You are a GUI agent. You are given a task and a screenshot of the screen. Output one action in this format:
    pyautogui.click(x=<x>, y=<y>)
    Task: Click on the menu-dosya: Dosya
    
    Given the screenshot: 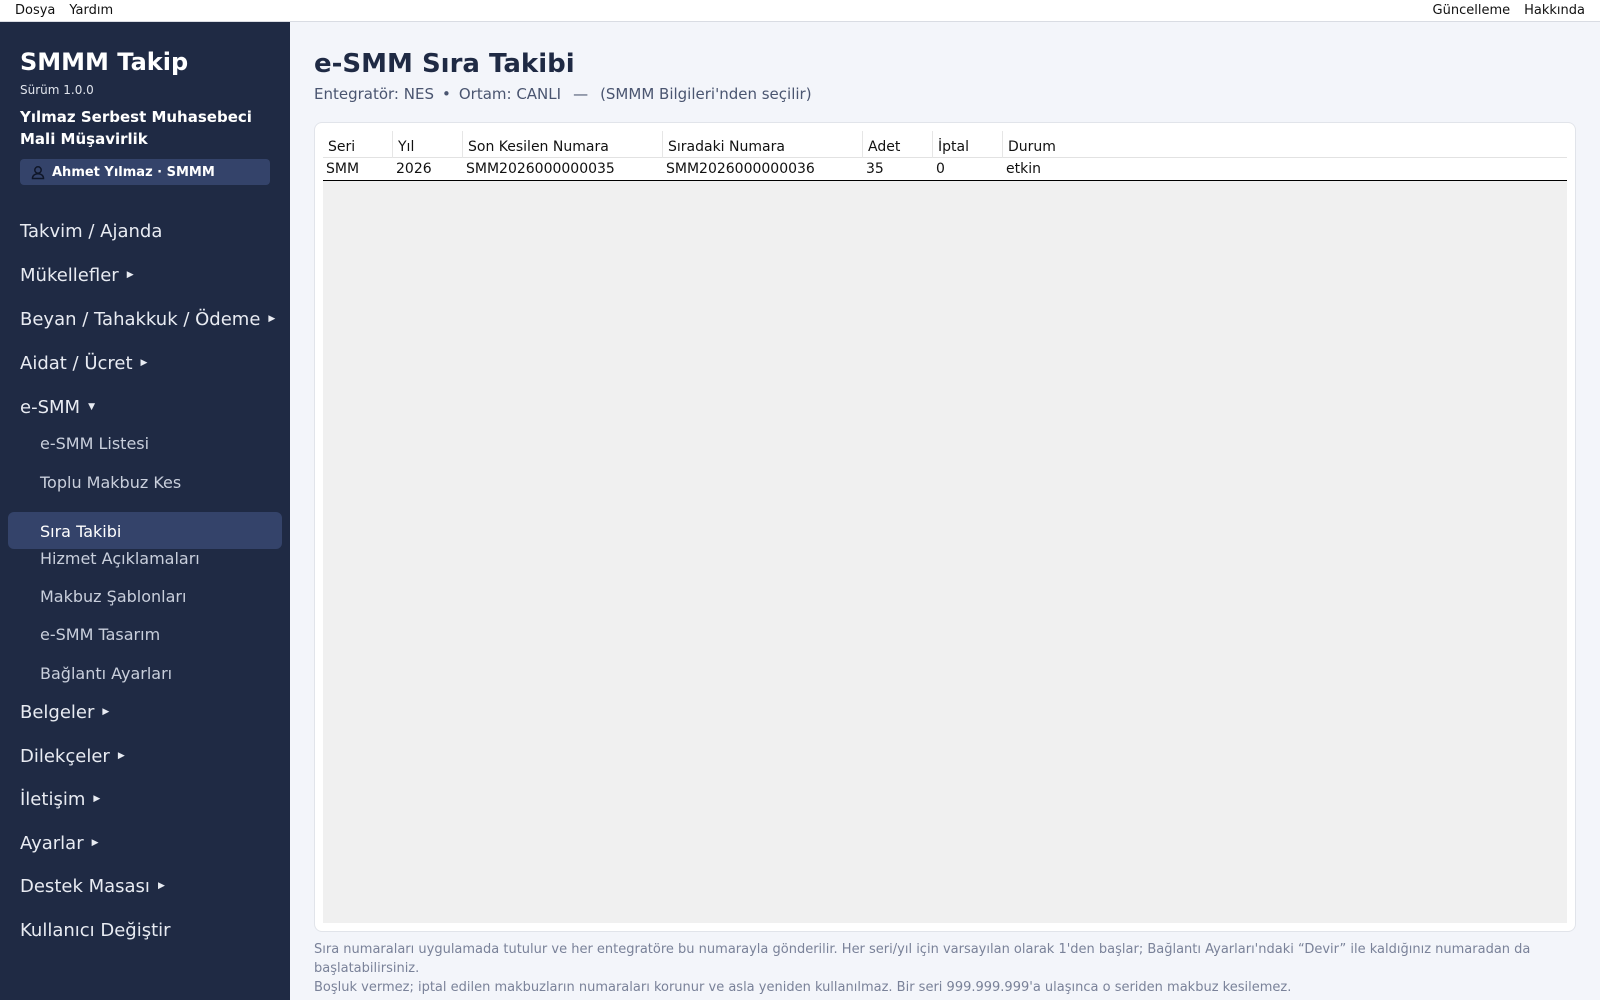 What is the action you would take?
    pyautogui.click(x=38, y=10)
    